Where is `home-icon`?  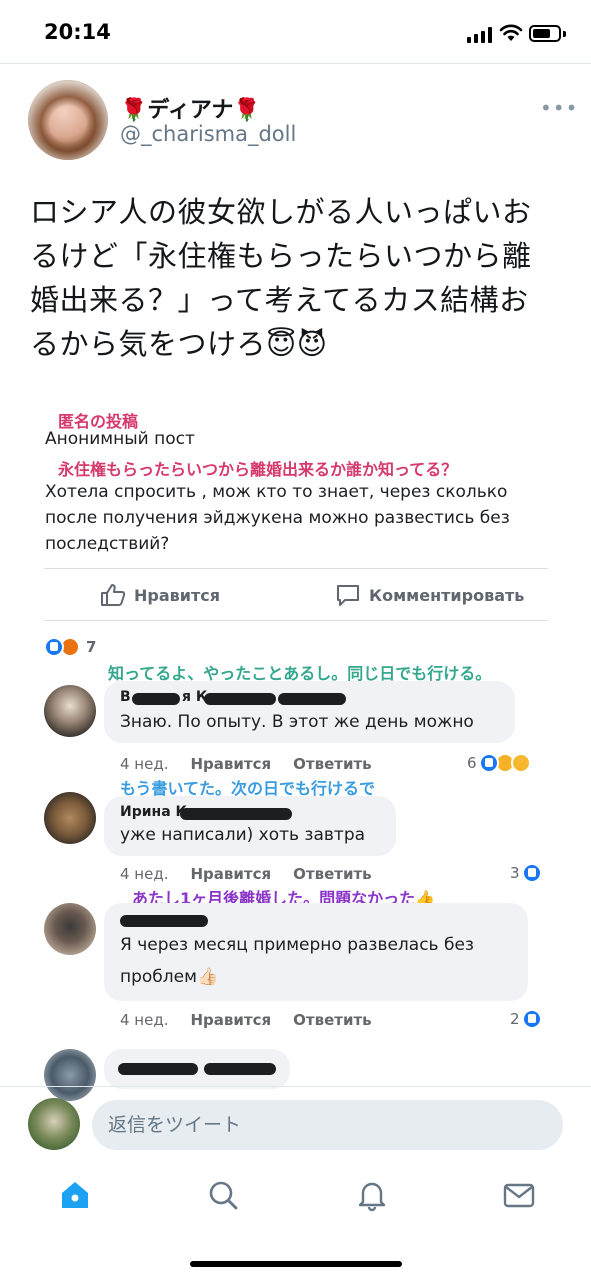 home-icon is located at coordinates (75, 1195).